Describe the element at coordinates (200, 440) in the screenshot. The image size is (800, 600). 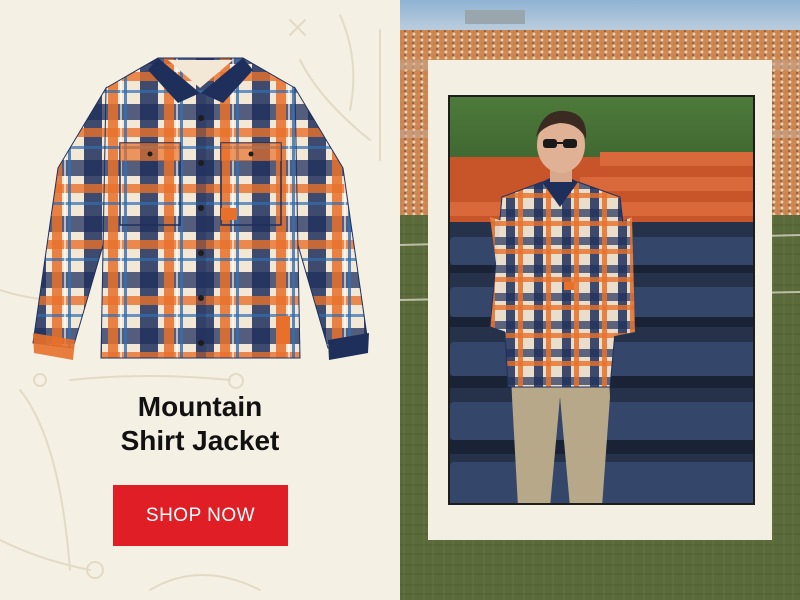
I see `product-title-line2: Shirt Jacket` at that location.